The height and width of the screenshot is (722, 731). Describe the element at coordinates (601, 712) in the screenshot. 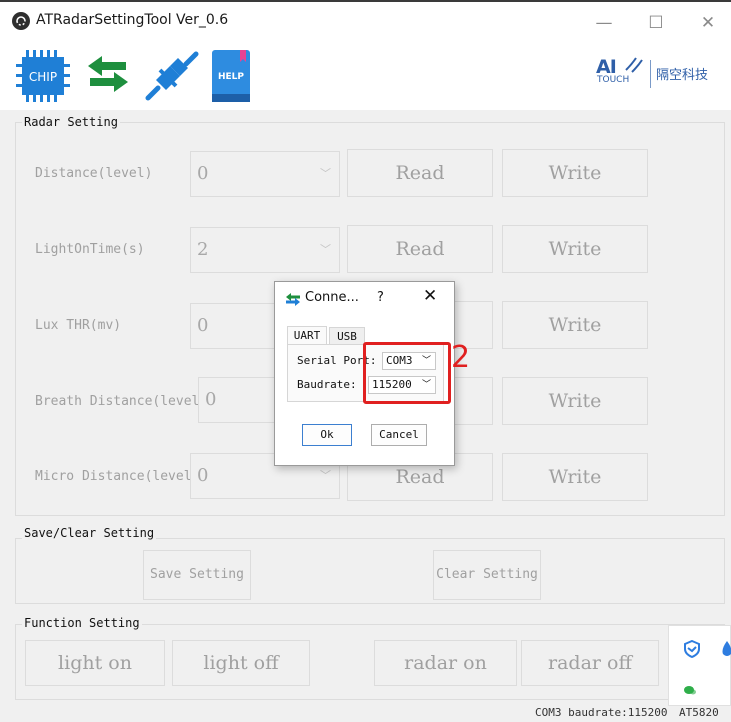

I see `status-connection-text: COM3 baudrate:115200` at that location.